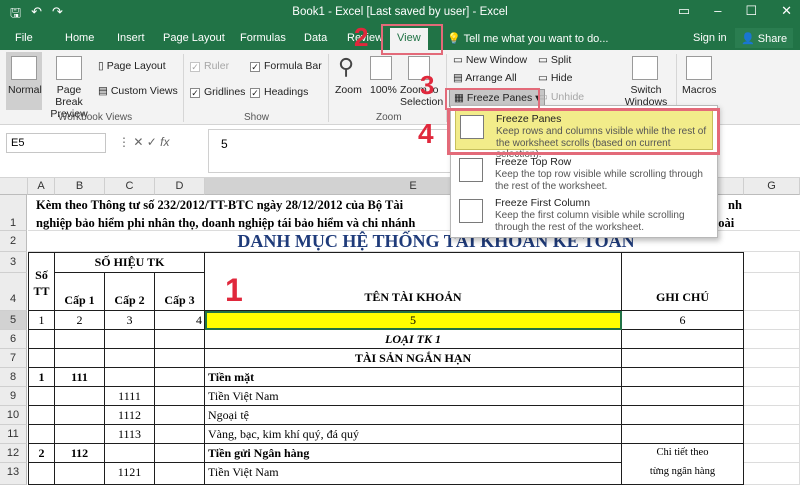  Describe the element at coordinates (13, 320) in the screenshot. I see `row-header: 5` at that location.